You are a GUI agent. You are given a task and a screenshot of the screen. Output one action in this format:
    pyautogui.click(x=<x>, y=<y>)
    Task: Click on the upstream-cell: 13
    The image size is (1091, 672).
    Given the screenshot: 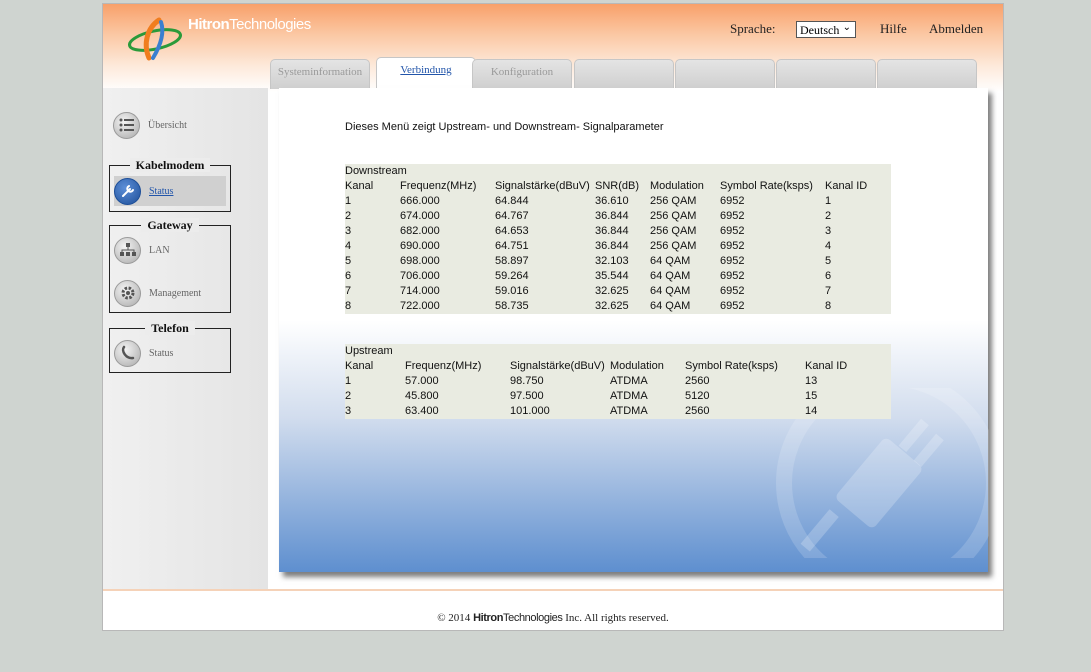 What is the action you would take?
    pyautogui.click(x=811, y=381)
    